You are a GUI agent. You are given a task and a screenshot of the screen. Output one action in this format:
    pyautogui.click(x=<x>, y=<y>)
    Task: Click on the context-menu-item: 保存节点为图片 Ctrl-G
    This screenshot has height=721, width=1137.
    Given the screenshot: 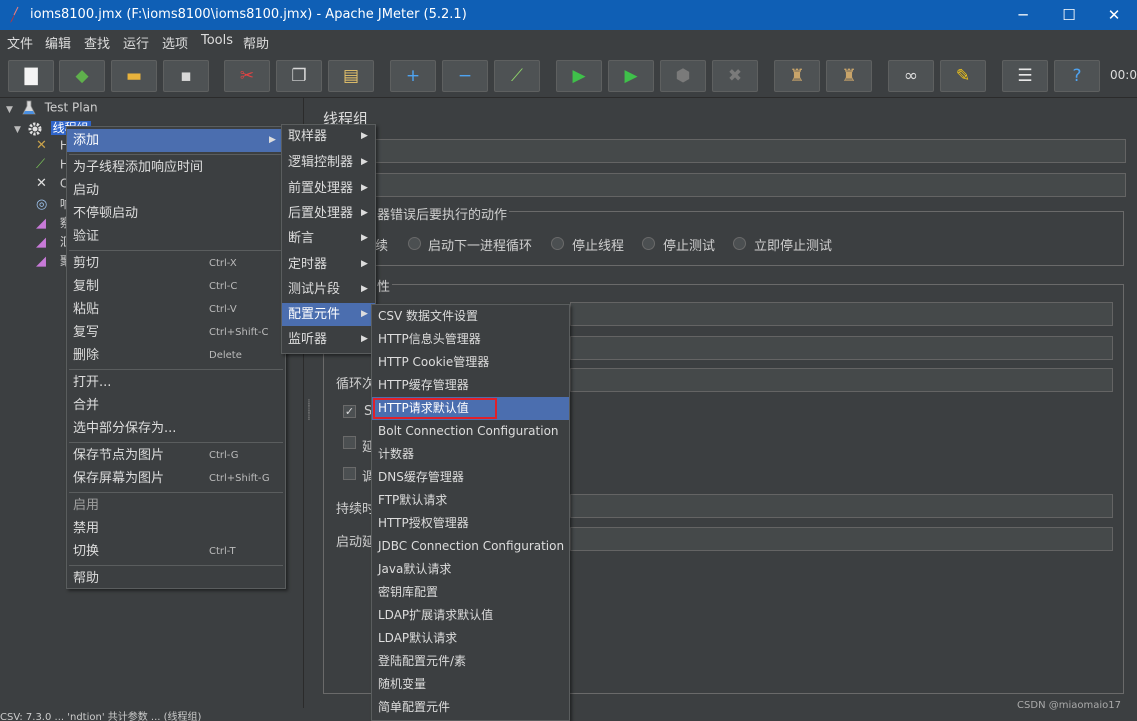 What is the action you would take?
    pyautogui.click(x=176, y=455)
    